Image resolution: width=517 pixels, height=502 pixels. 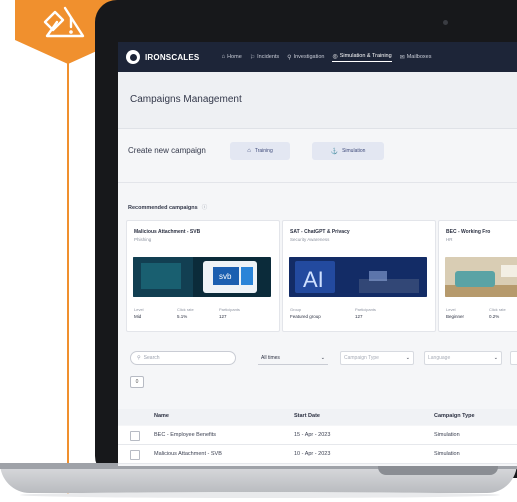 I want to click on select-all-checkbox: 0, so click(x=137, y=382).